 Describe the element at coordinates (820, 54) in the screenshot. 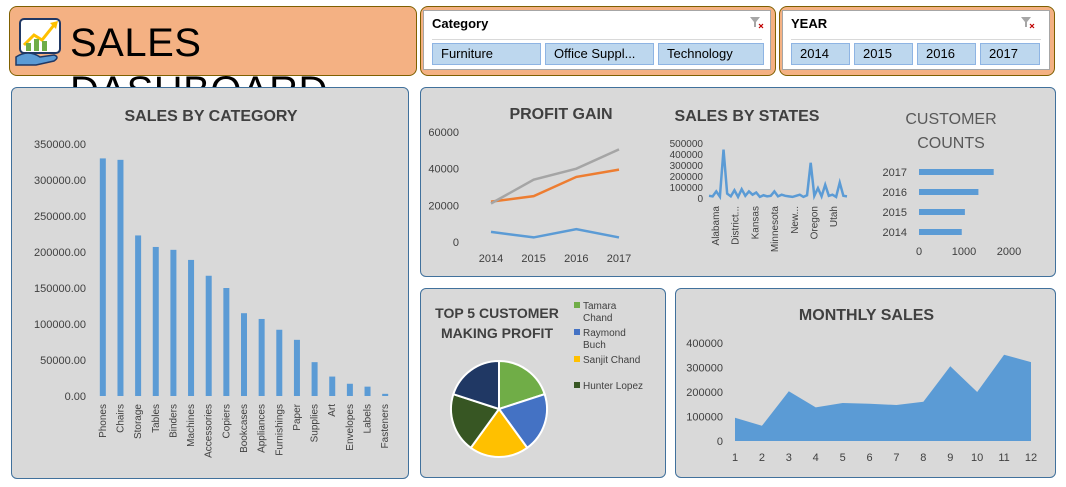

I see `year-option-2014: 2014` at that location.